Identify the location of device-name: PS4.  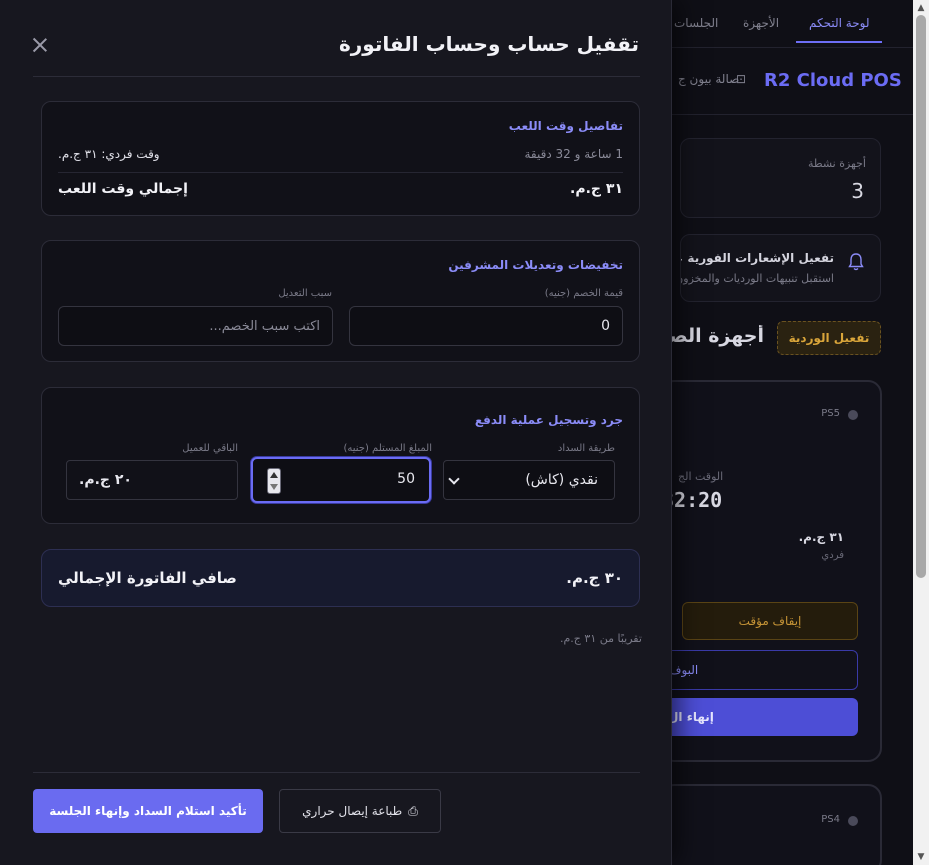
(830, 819).